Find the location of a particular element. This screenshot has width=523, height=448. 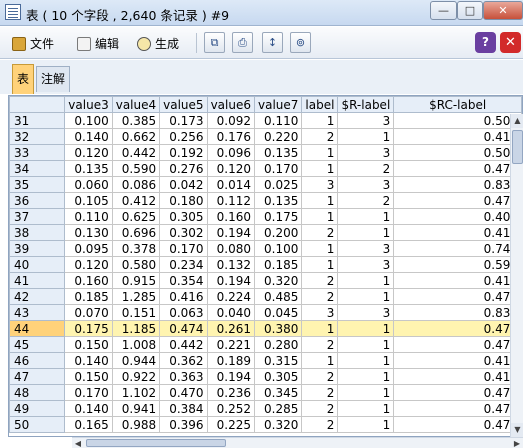

table-cell: 0.160 is located at coordinates (230, 216).